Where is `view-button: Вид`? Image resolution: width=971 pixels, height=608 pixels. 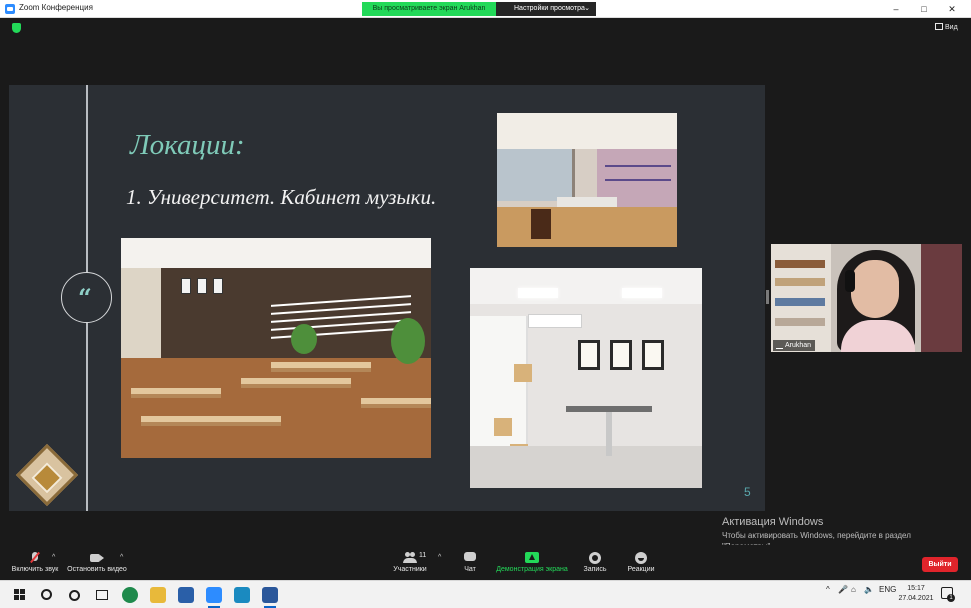 view-button: Вид is located at coordinates (946, 27).